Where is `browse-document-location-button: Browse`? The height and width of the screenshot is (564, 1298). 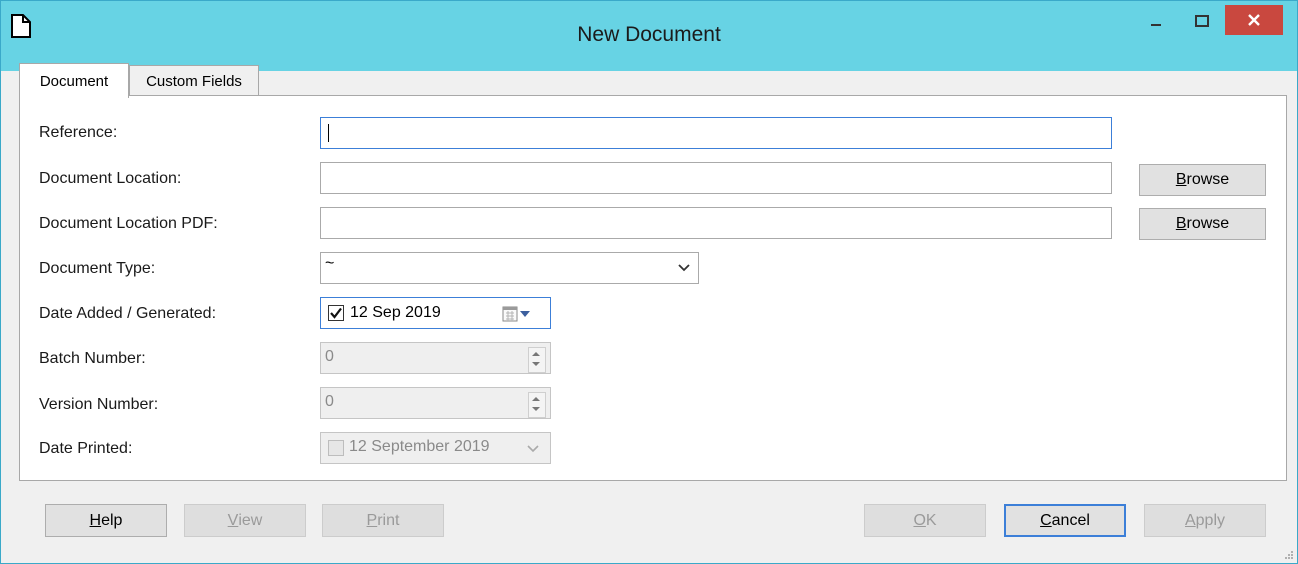
browse-document-location-button: Browse is located at coordinates (1202, 180).